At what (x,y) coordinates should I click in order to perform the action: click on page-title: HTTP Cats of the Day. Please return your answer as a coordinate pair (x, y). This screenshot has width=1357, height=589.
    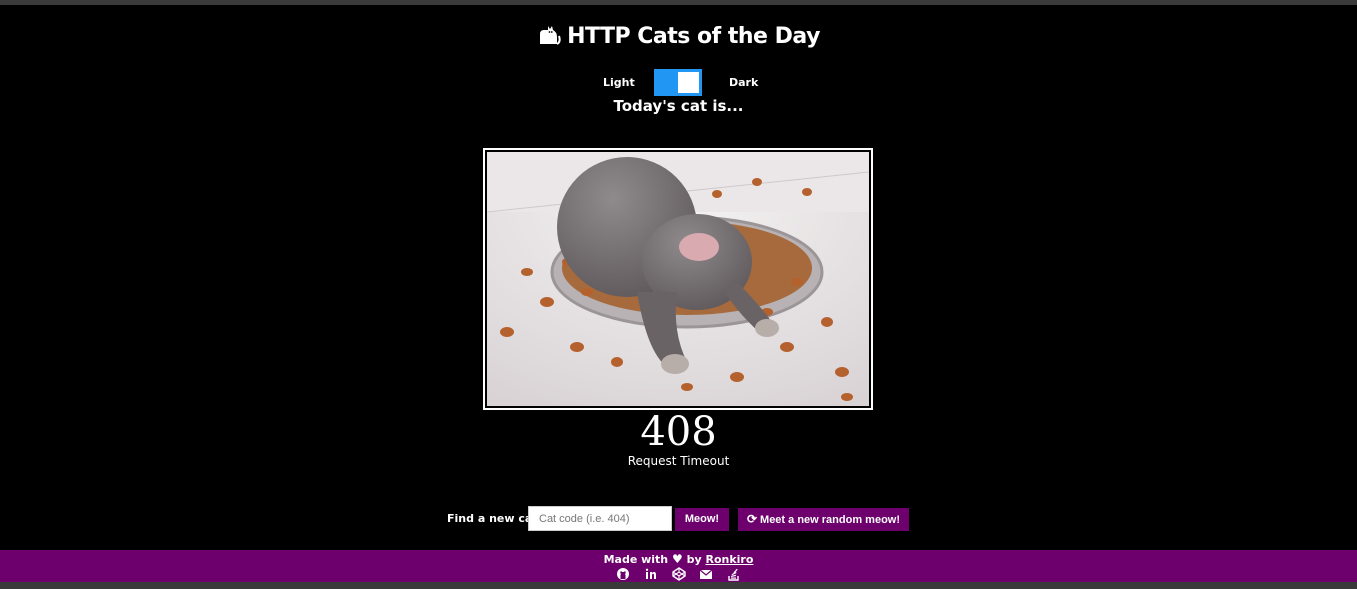
    Looking at the image, I should click on (678, 37).